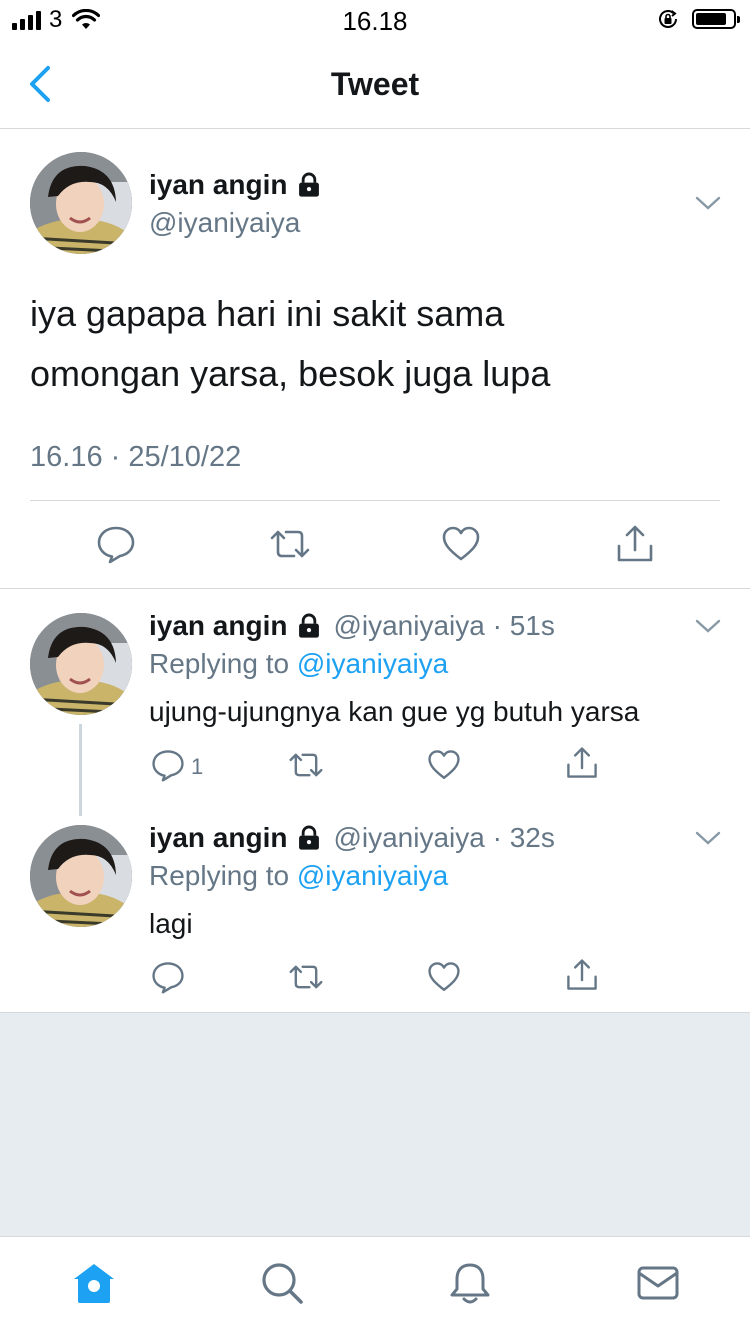 The width and height of the screenshot is (750, 1335). Describe the element at coordinates (197, 766) in the screenshot. I see `reply-count: 1` at that location.